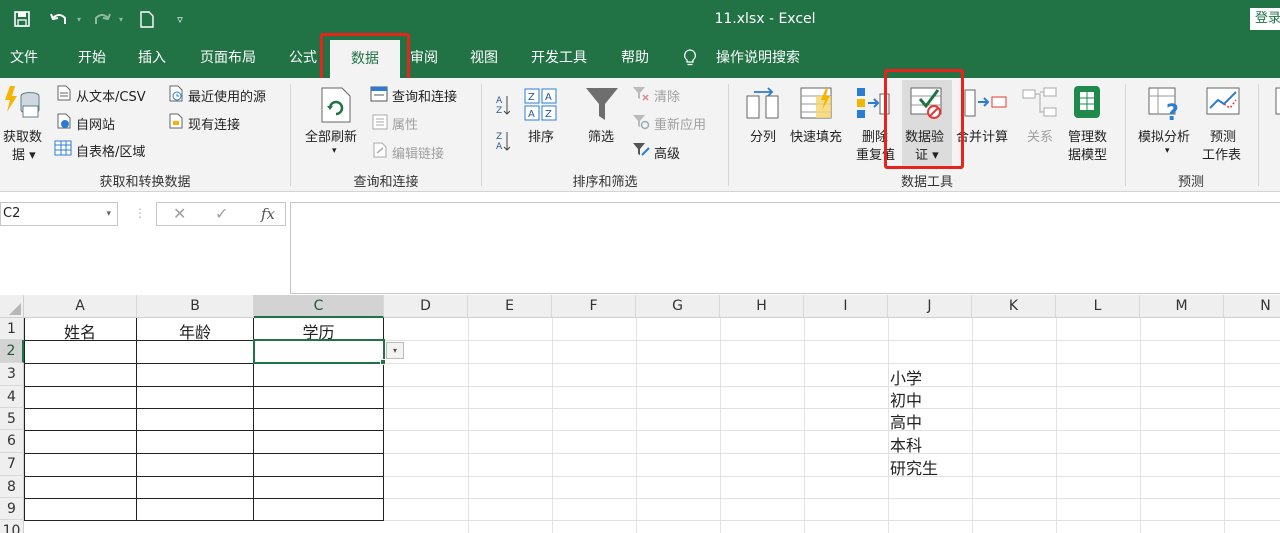  I want to click on recent-sources-icon, so click(176, 95).